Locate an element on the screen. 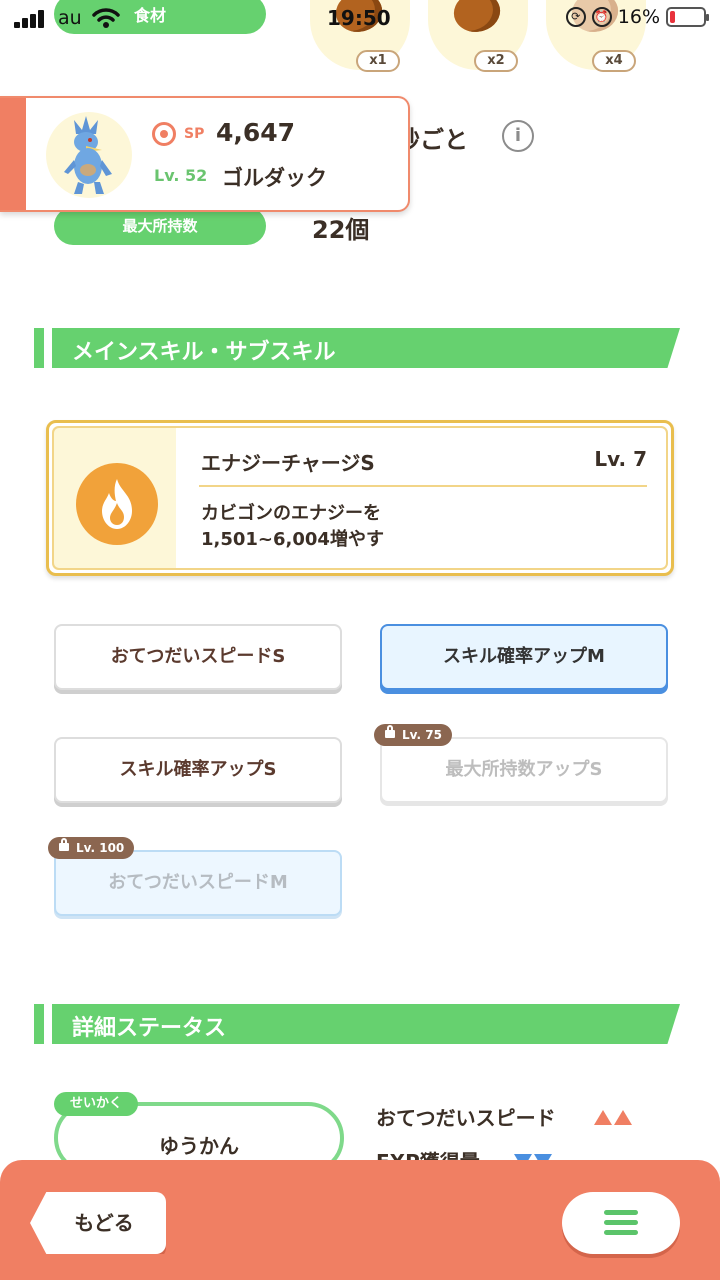 The width and height of the screenshot is (720, 1280). section-title: メインスキル・サブスキル is located at coordinates (204, 352).